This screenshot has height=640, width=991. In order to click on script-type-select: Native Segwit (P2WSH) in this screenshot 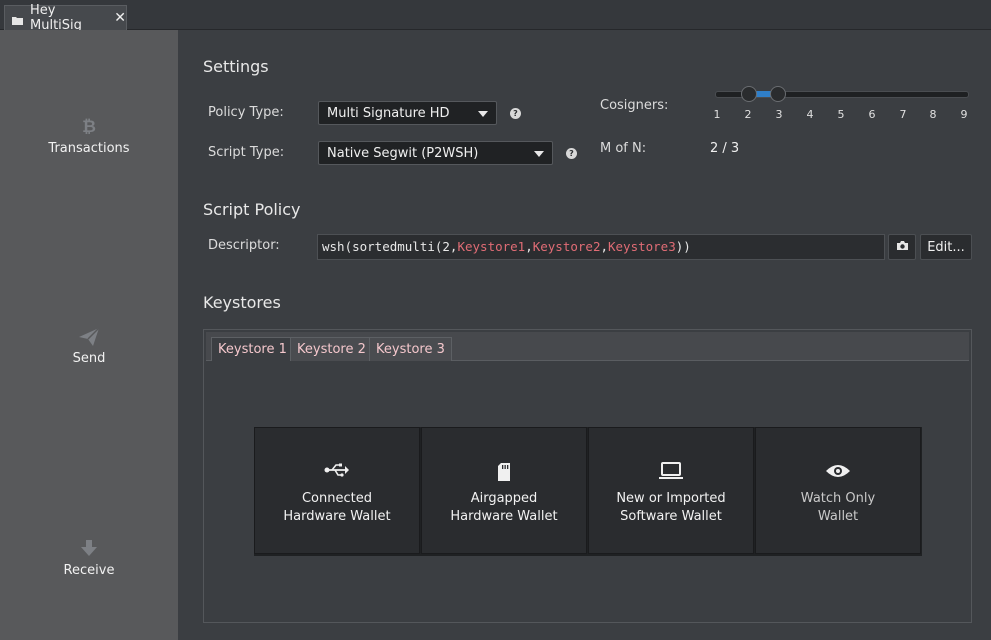, I will do `click(435, 153)`.